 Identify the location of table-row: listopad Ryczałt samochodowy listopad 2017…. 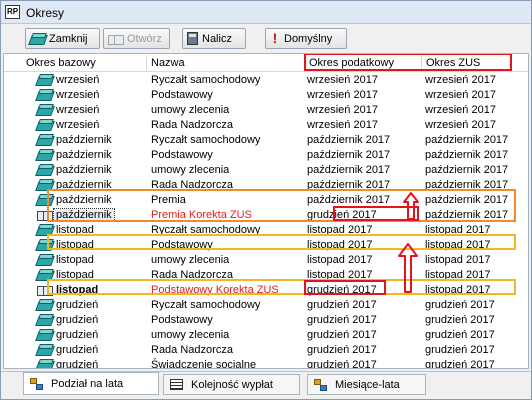
(266, 230).